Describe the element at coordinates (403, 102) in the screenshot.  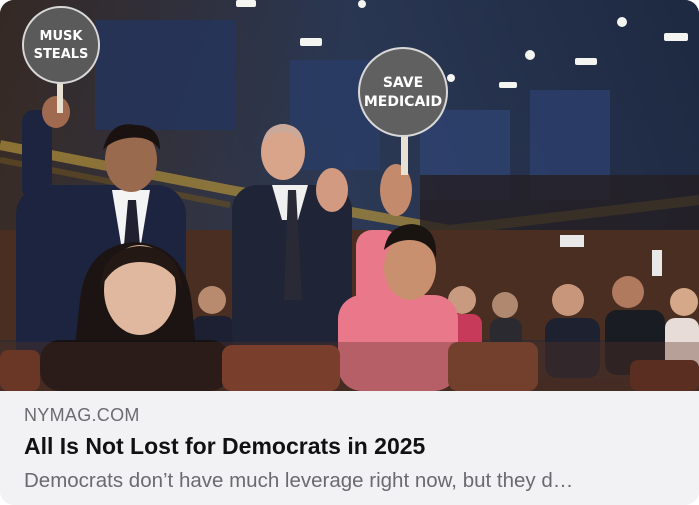
I see `svg-text: MEDICAID` at that location.